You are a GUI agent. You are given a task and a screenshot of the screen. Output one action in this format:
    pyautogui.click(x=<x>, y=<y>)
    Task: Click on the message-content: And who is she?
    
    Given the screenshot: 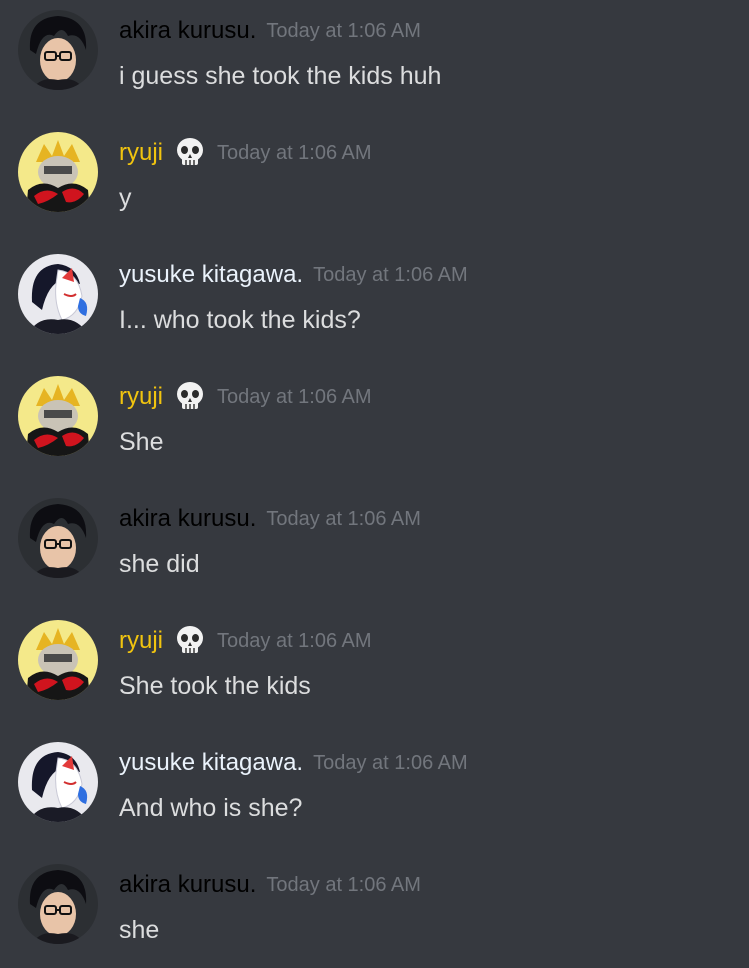 What is the action you would take?
    pyautogui.click(x=211, y=808)
    